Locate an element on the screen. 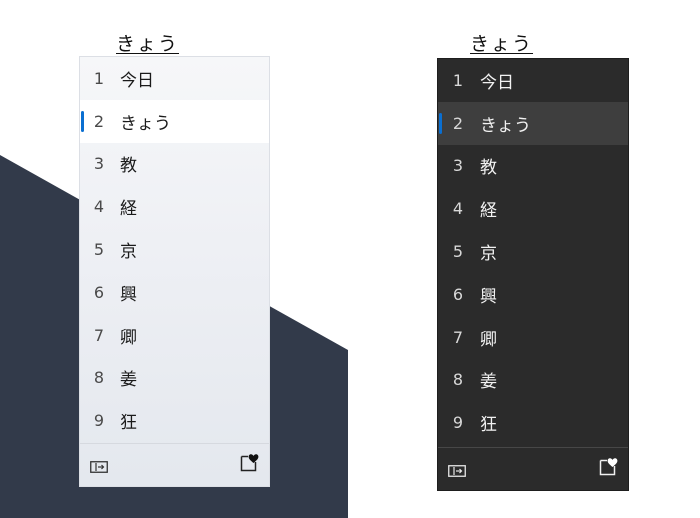 The height and width of the screenshot is (518, 700). candidate-footer-dark is located at coordinates (533, 468).